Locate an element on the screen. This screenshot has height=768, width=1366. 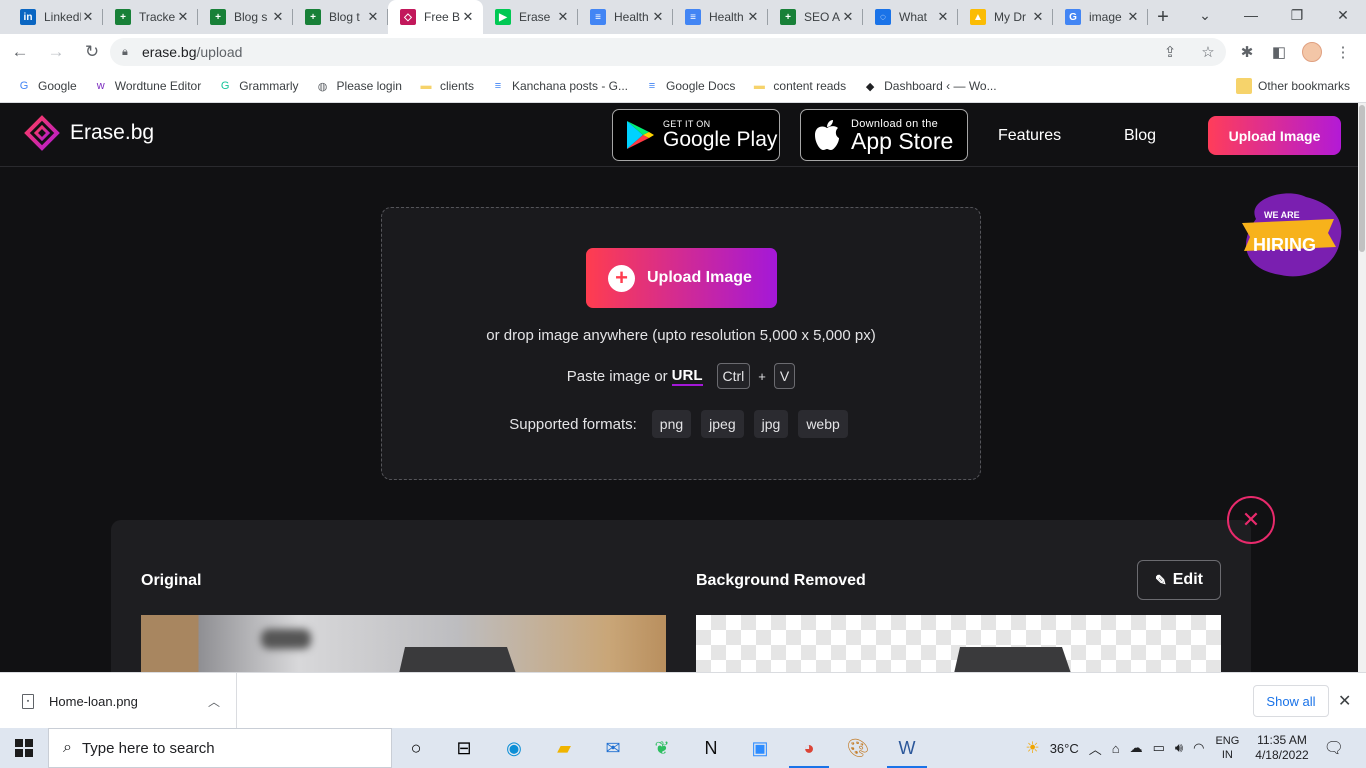
wordtune-icon: w is located at coordinates (100, 86).